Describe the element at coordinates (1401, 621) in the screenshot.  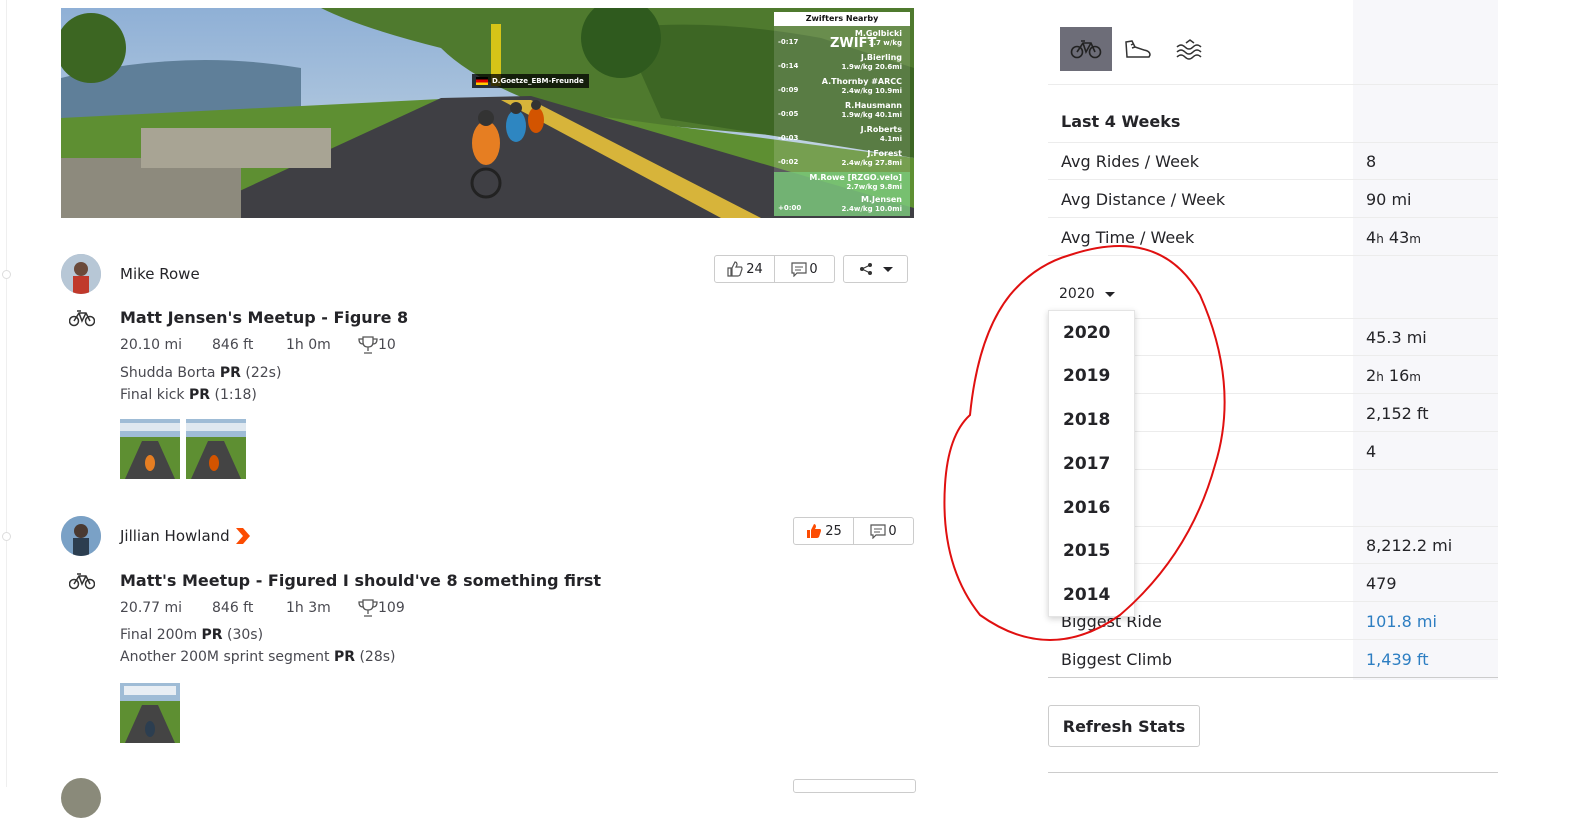
I see `biggest-ride-link: 101.8 mi` at that location.